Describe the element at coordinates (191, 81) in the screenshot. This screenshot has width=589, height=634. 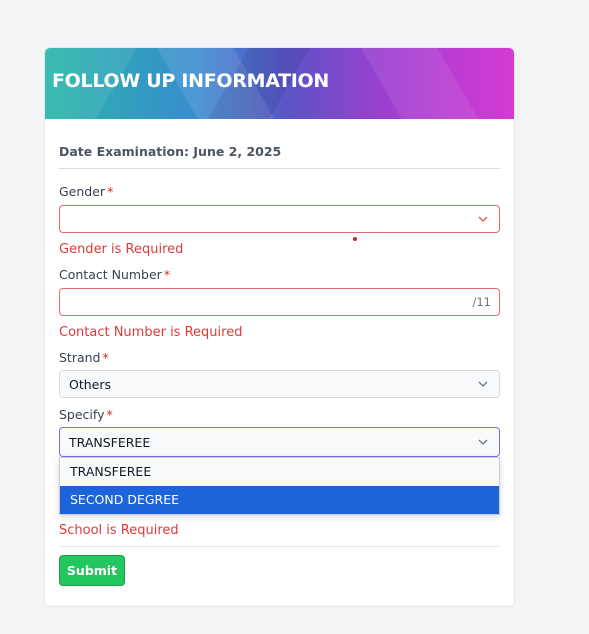
I see `page-title: FOLLOW UP INFORMATION` at that location.